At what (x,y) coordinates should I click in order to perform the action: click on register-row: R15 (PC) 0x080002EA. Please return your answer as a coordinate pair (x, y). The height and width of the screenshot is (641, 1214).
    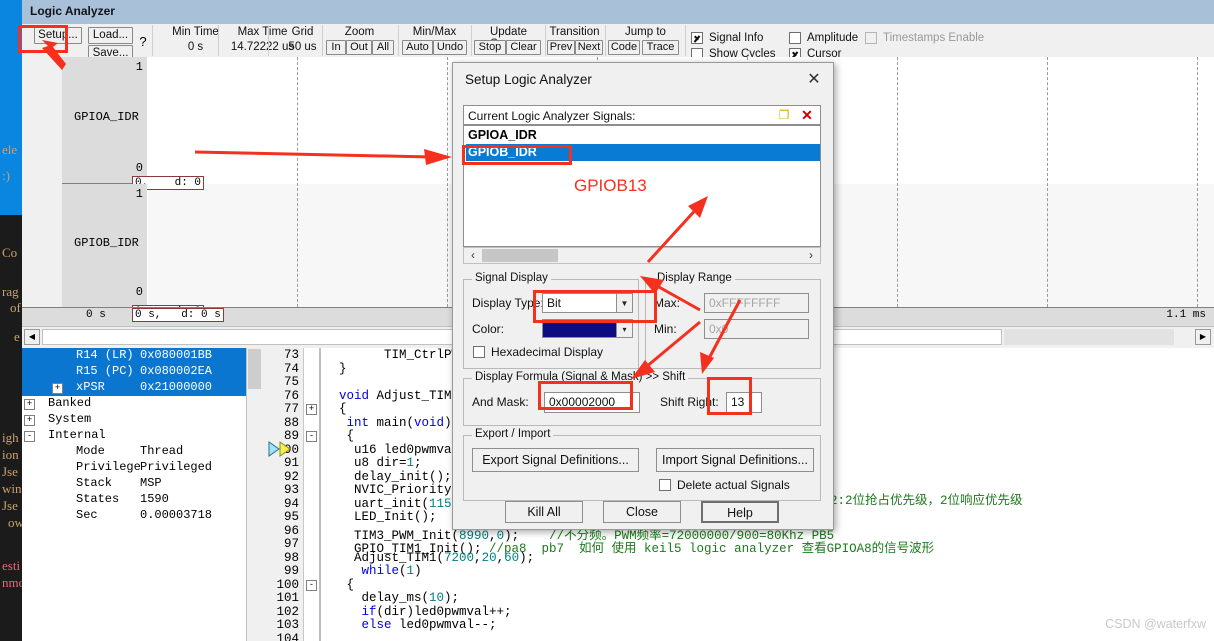
    Looking at the image, I should click on (142, 372).